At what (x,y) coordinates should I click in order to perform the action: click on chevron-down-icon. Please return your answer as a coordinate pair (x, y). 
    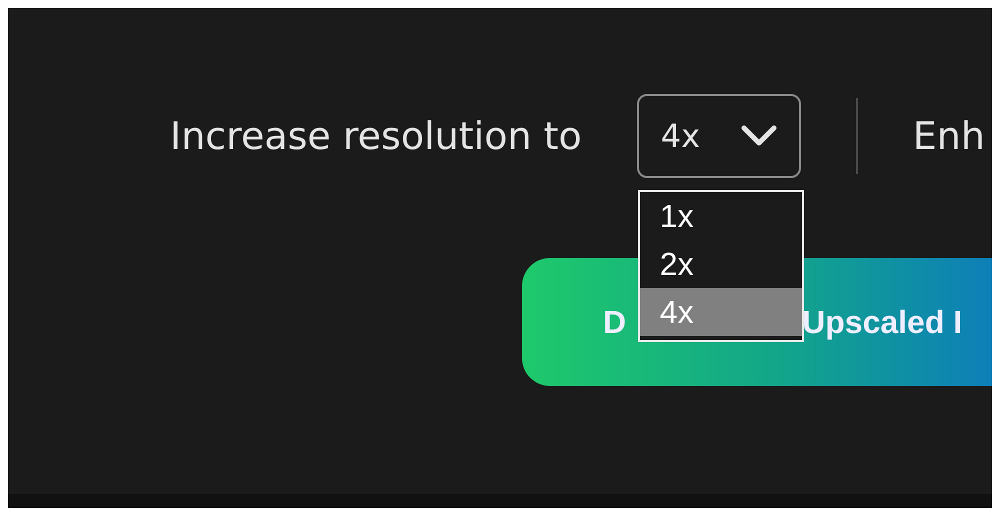
    Looking at the image, I should click on (758, 136).